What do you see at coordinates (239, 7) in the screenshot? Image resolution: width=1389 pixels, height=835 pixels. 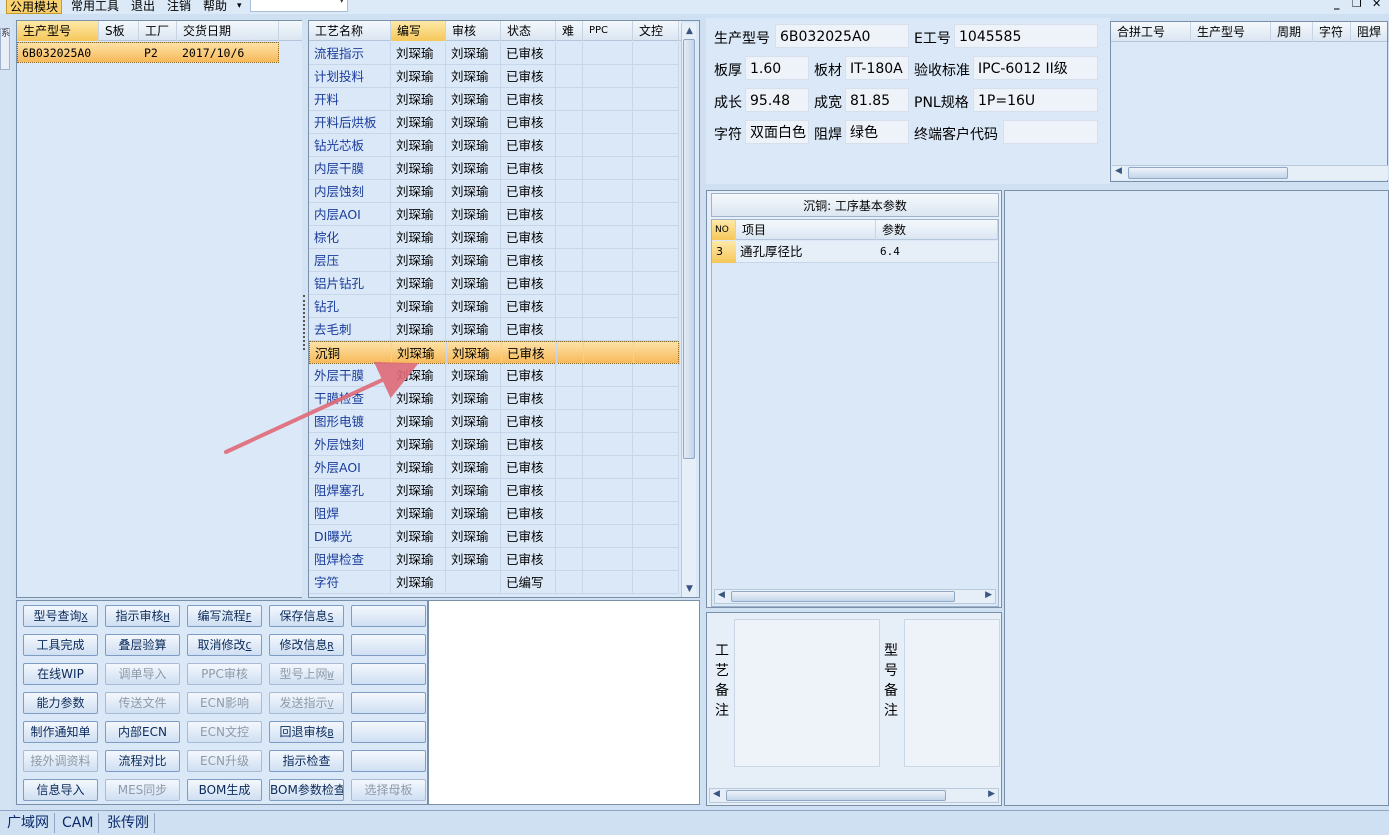 I see `menu-help-dropdown-icon: ▾` at bounding box center [239, 7].